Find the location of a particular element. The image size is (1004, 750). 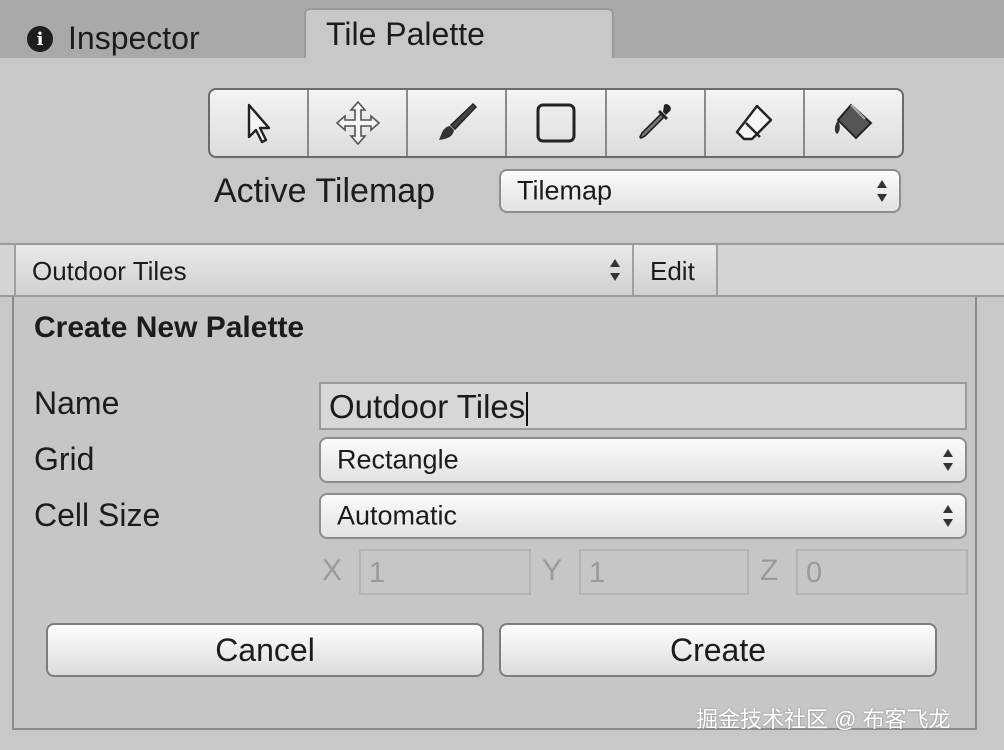

grid-dropdown: Rectangle is located at coordinates (643, 460).